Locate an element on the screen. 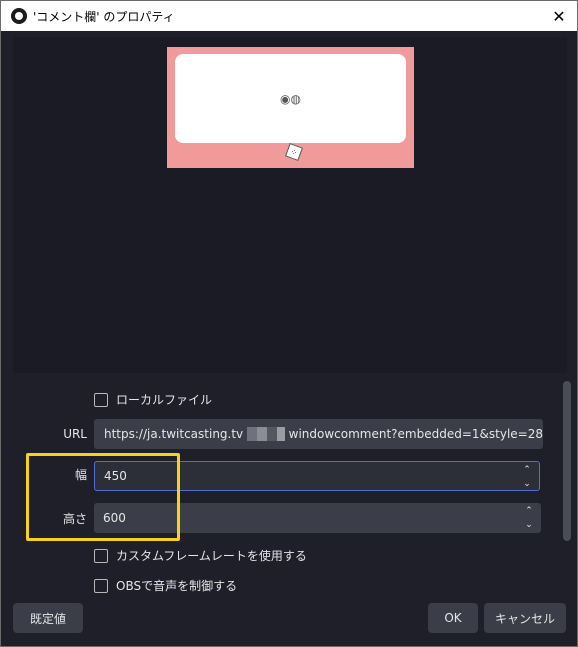 Image resolution: width=578 pixels, height=647 pixels. width-spin-arrows: ⌃ ⌄ is located at coordinates (527, 477).